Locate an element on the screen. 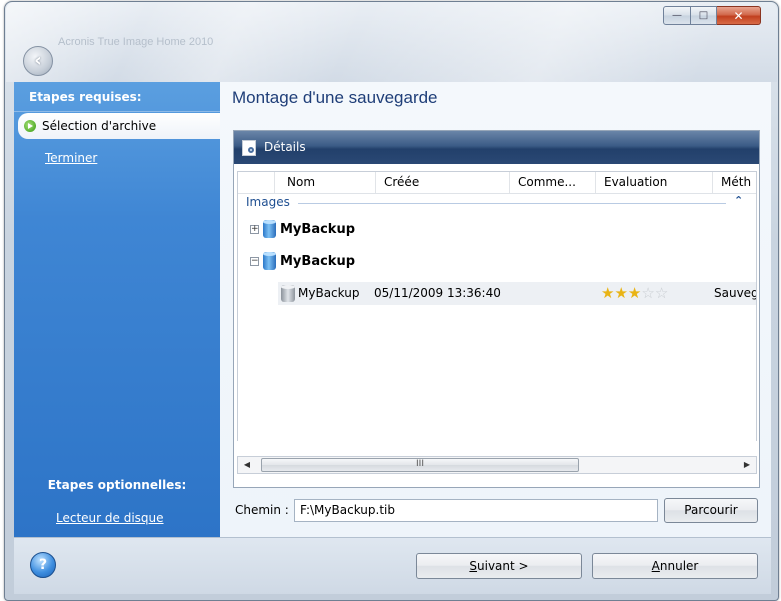 The height and width of the screenshot is (601, 781). details-magnifier-icon is located at coordinates (249, 147).